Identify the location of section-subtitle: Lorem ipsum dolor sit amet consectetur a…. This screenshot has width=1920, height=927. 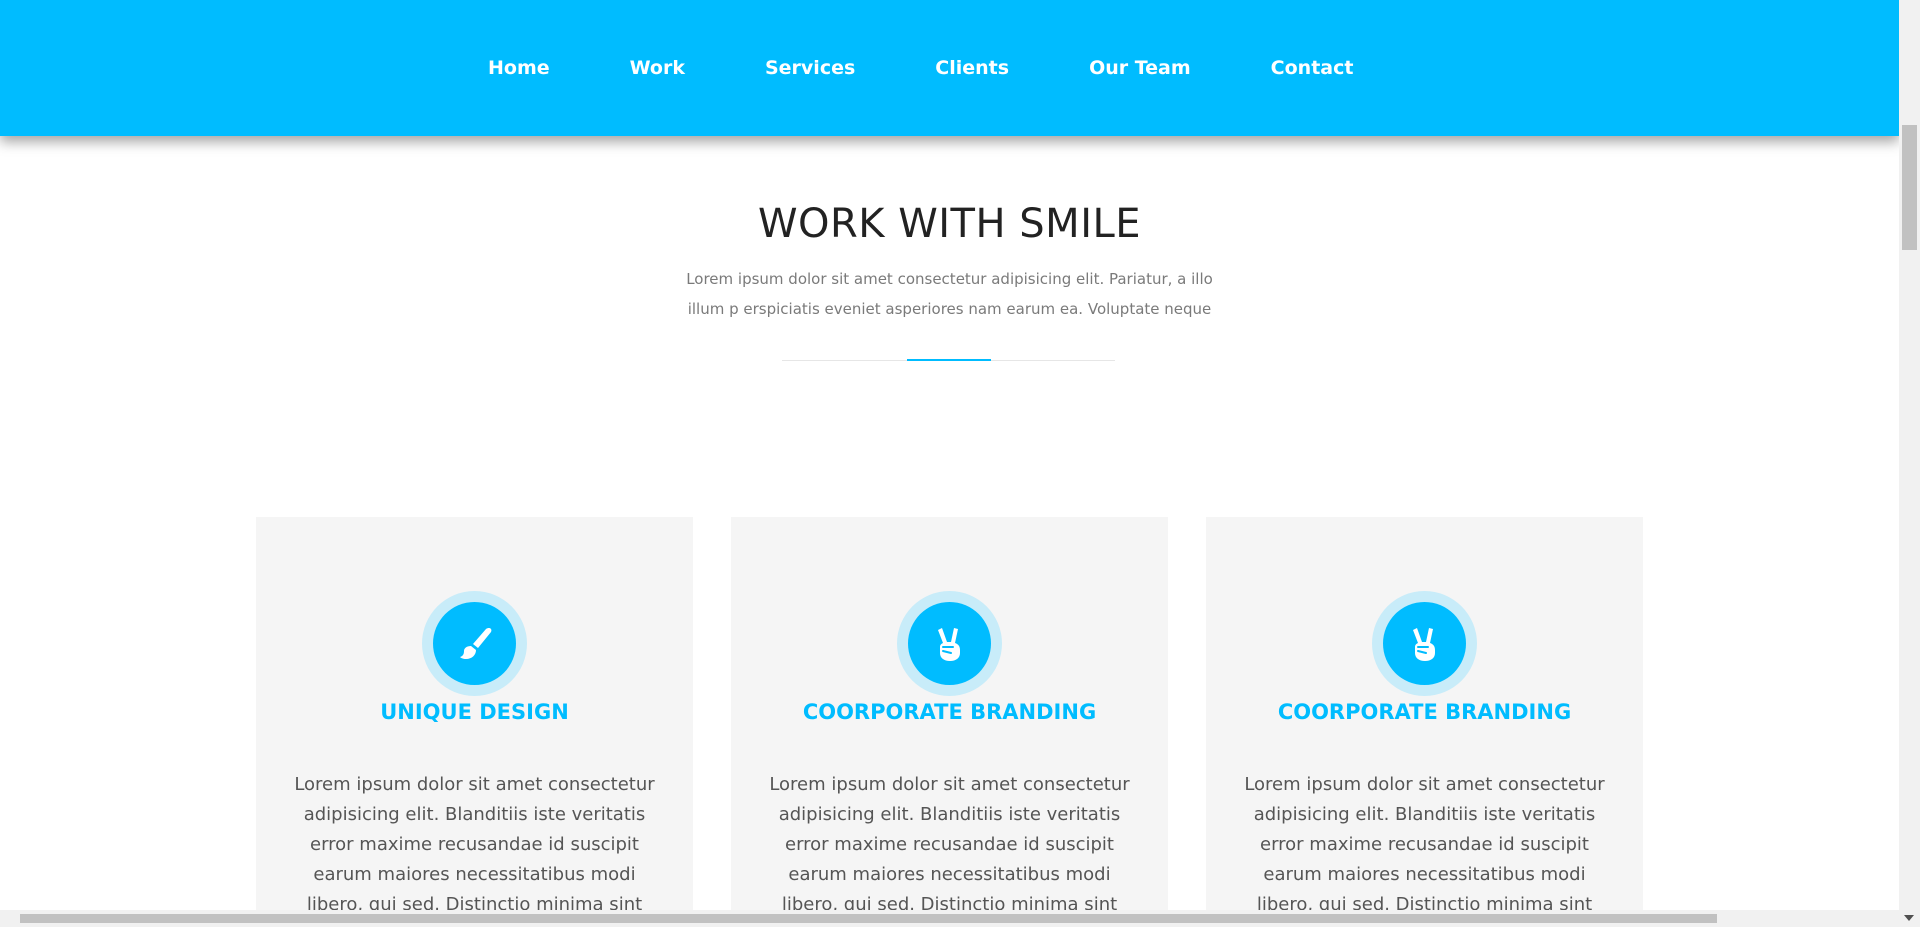
(949, 294).